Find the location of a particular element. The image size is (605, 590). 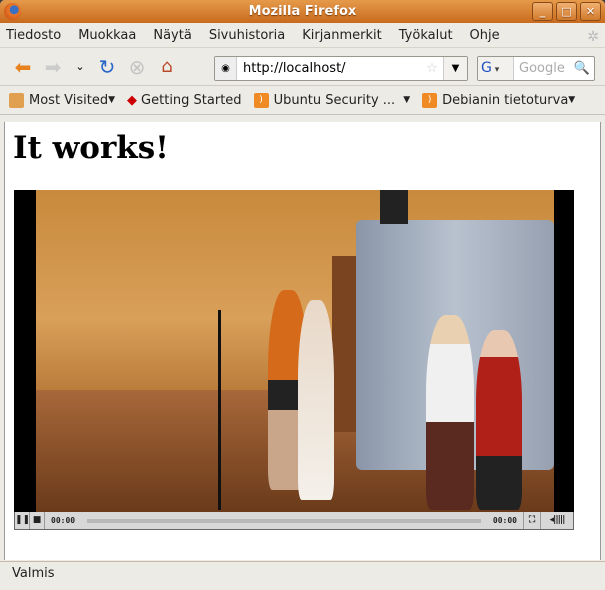

bookmark-getting-started: ◆ Getting Started is located at coordinates (184, 100).